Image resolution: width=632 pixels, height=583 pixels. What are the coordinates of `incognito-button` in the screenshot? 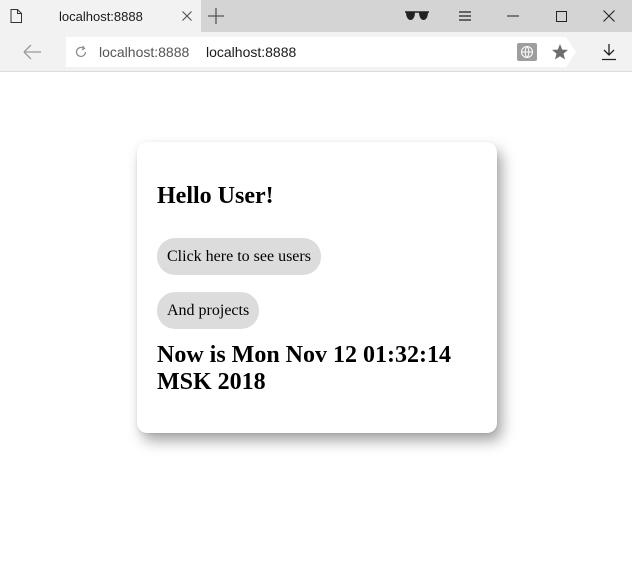 It's located at (417, 16).